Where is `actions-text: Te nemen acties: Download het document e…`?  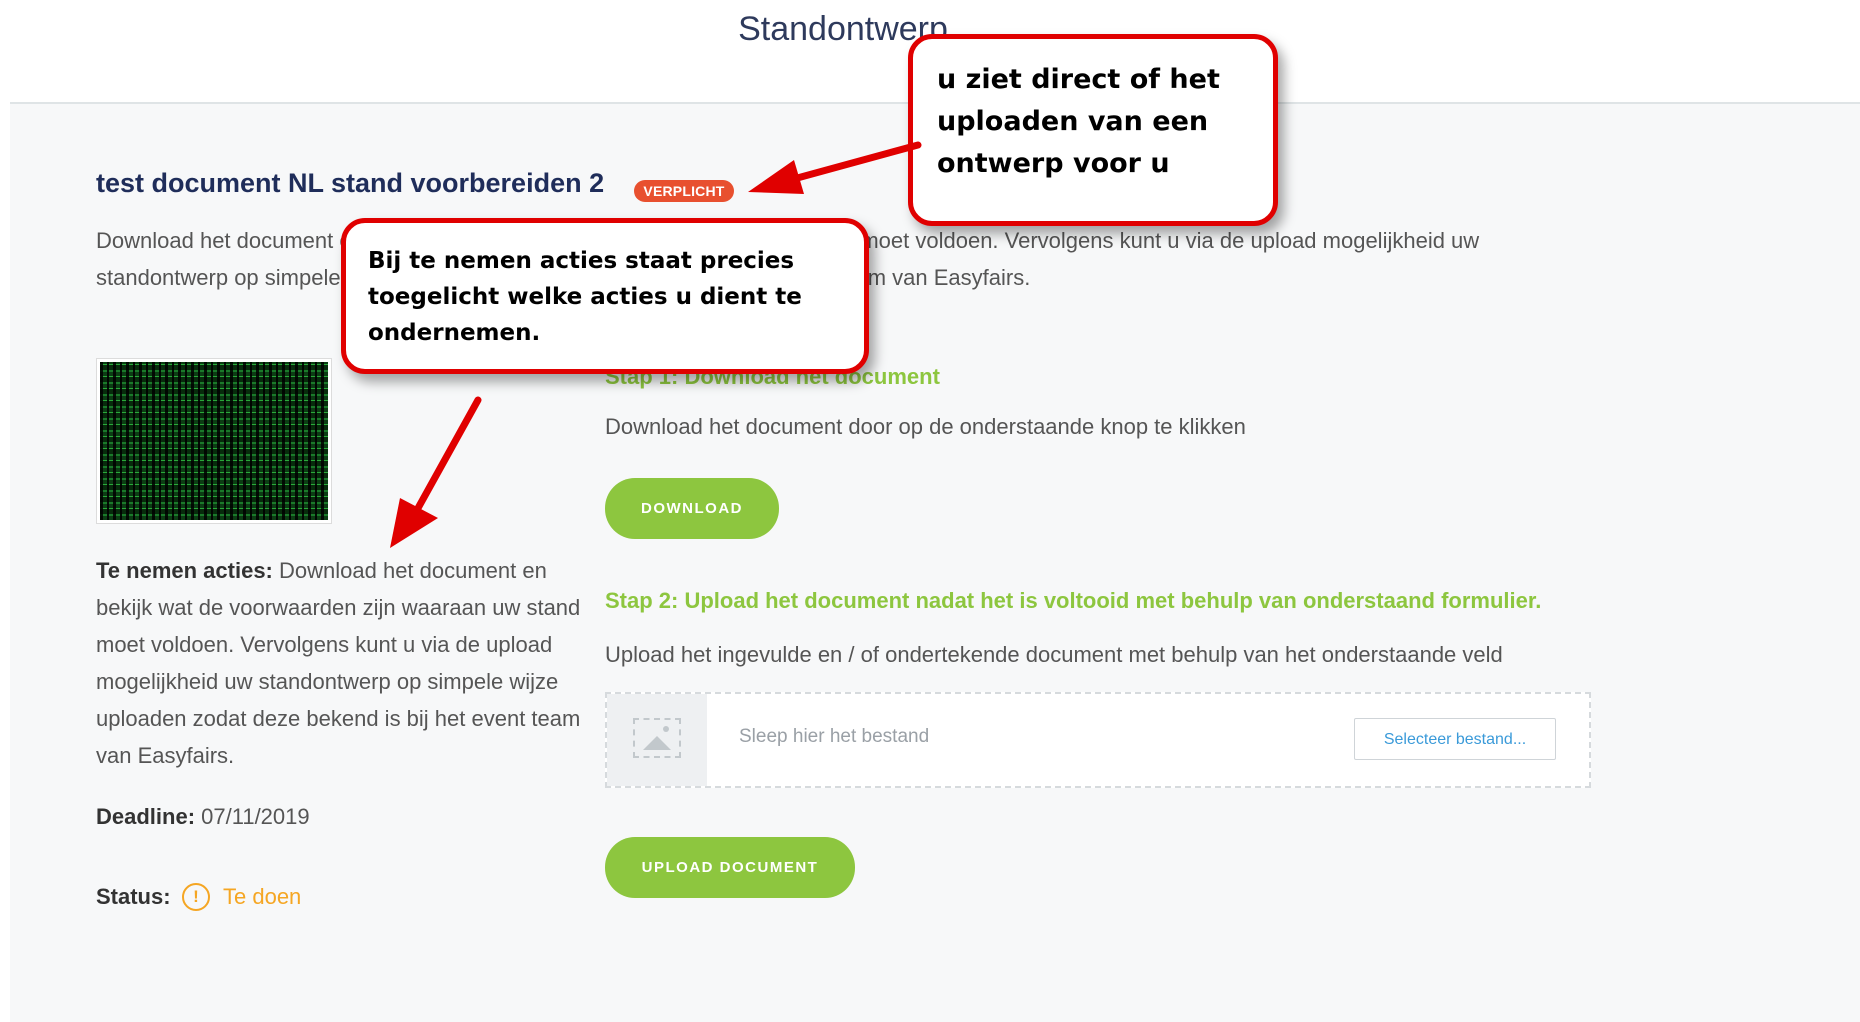 actions-text: Te nemen acties: Download het document e… is located at coordinates (340, 663).